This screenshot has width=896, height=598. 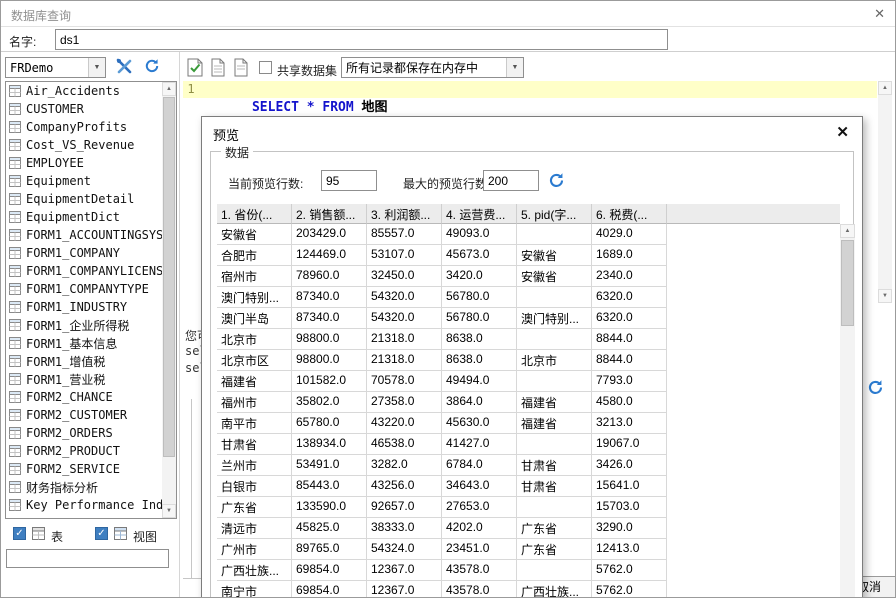 I want to click on current-rows-label: 当前预览行数:, so click(x=266, y=184).